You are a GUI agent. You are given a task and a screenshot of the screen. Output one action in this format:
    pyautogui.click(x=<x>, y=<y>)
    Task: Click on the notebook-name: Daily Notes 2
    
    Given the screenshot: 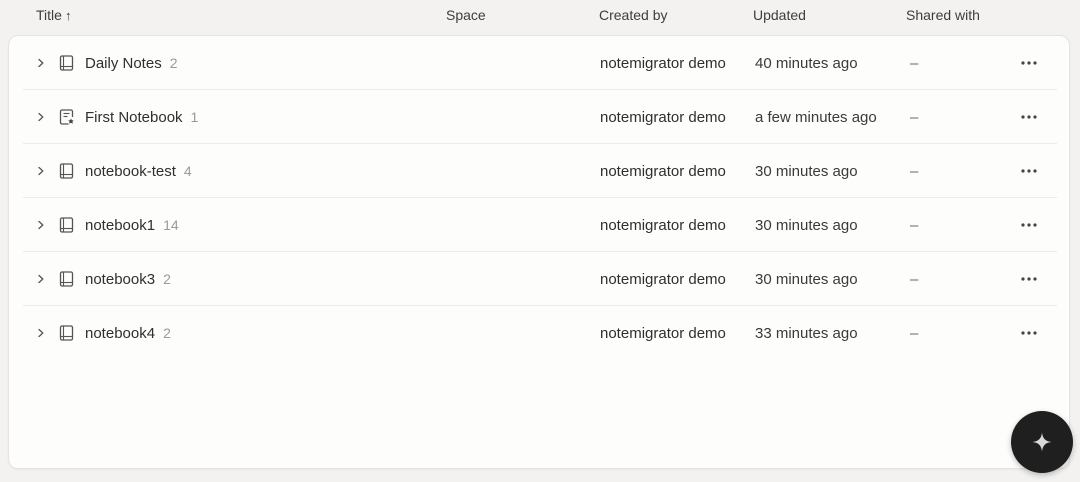 What is the action you would take?
    pyautogui.click(x=131, y=63)
    